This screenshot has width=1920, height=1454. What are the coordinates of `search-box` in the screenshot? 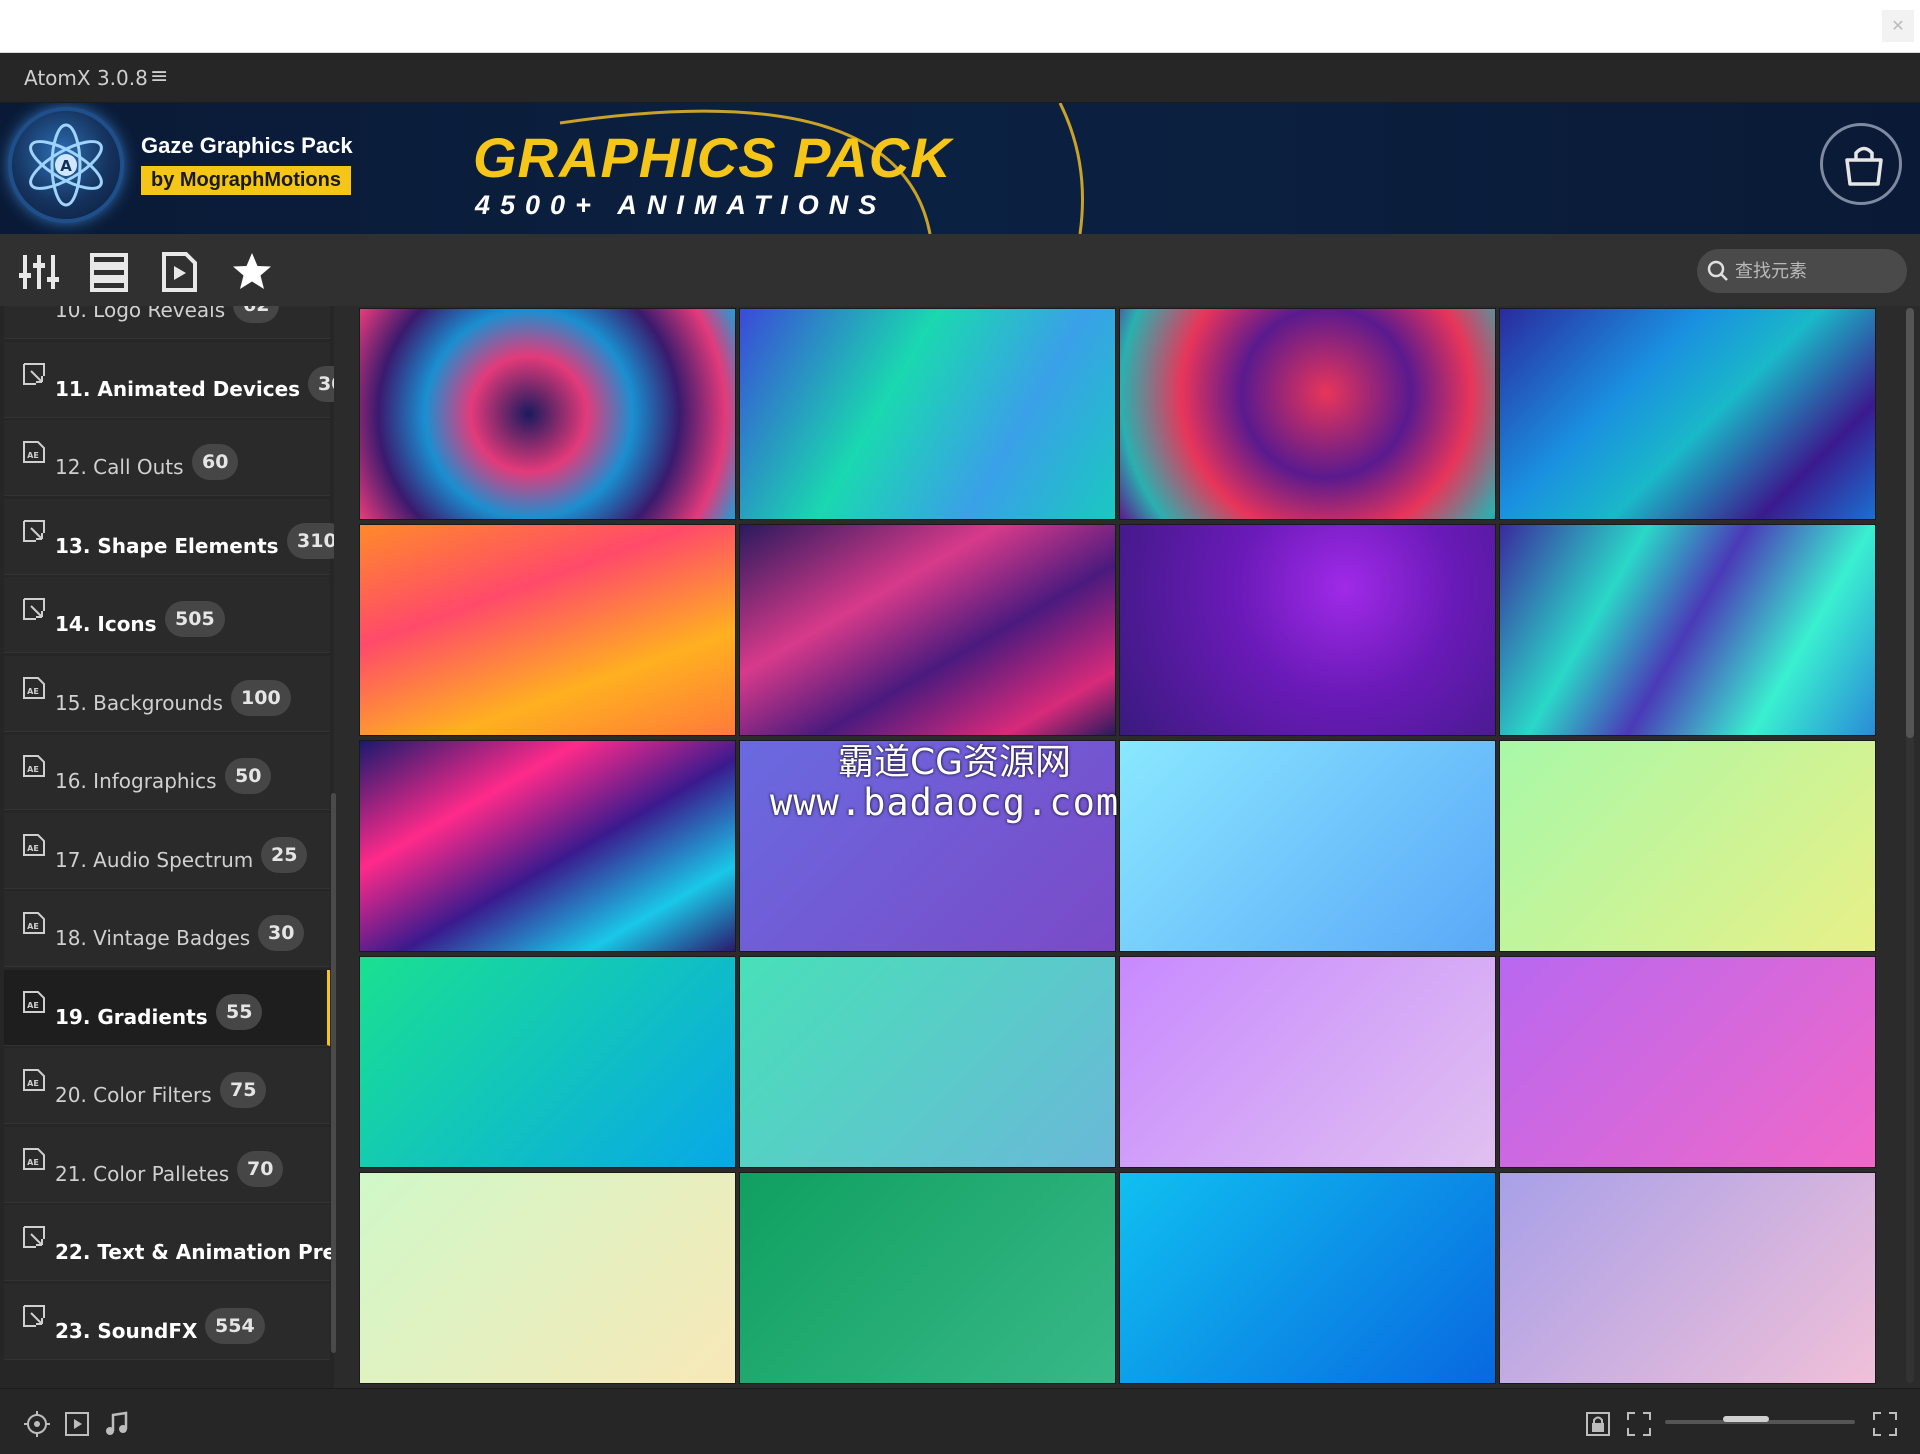 It's located at (1802, 271).